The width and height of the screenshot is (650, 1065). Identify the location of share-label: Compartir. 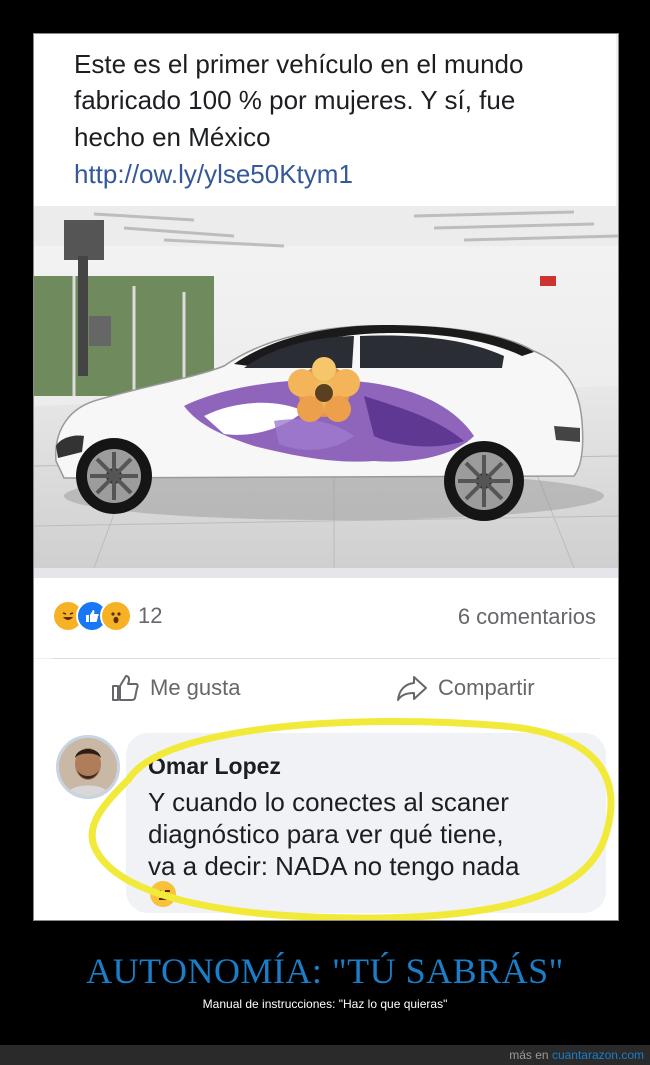
(486, 687).